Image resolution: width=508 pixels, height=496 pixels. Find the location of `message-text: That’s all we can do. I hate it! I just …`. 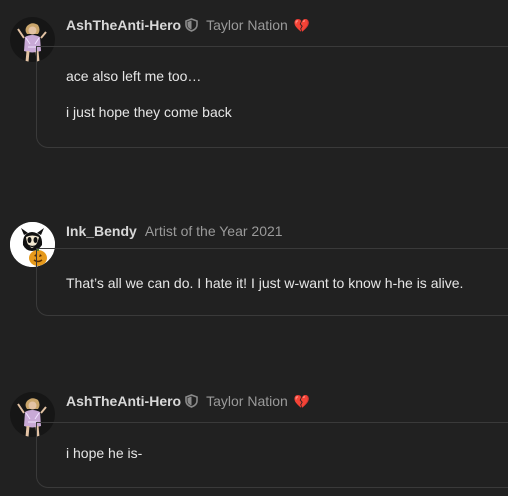

message-text: That’s all we can do. I hate it! I just … is located at coordinates (265, 283).